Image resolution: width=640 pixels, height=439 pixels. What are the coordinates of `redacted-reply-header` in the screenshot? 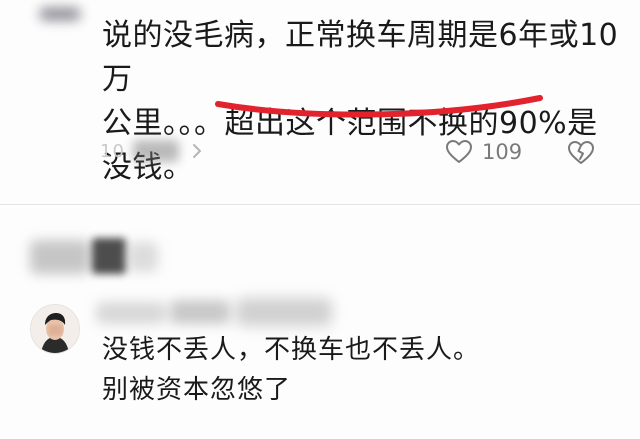 It's located at (95, 254).